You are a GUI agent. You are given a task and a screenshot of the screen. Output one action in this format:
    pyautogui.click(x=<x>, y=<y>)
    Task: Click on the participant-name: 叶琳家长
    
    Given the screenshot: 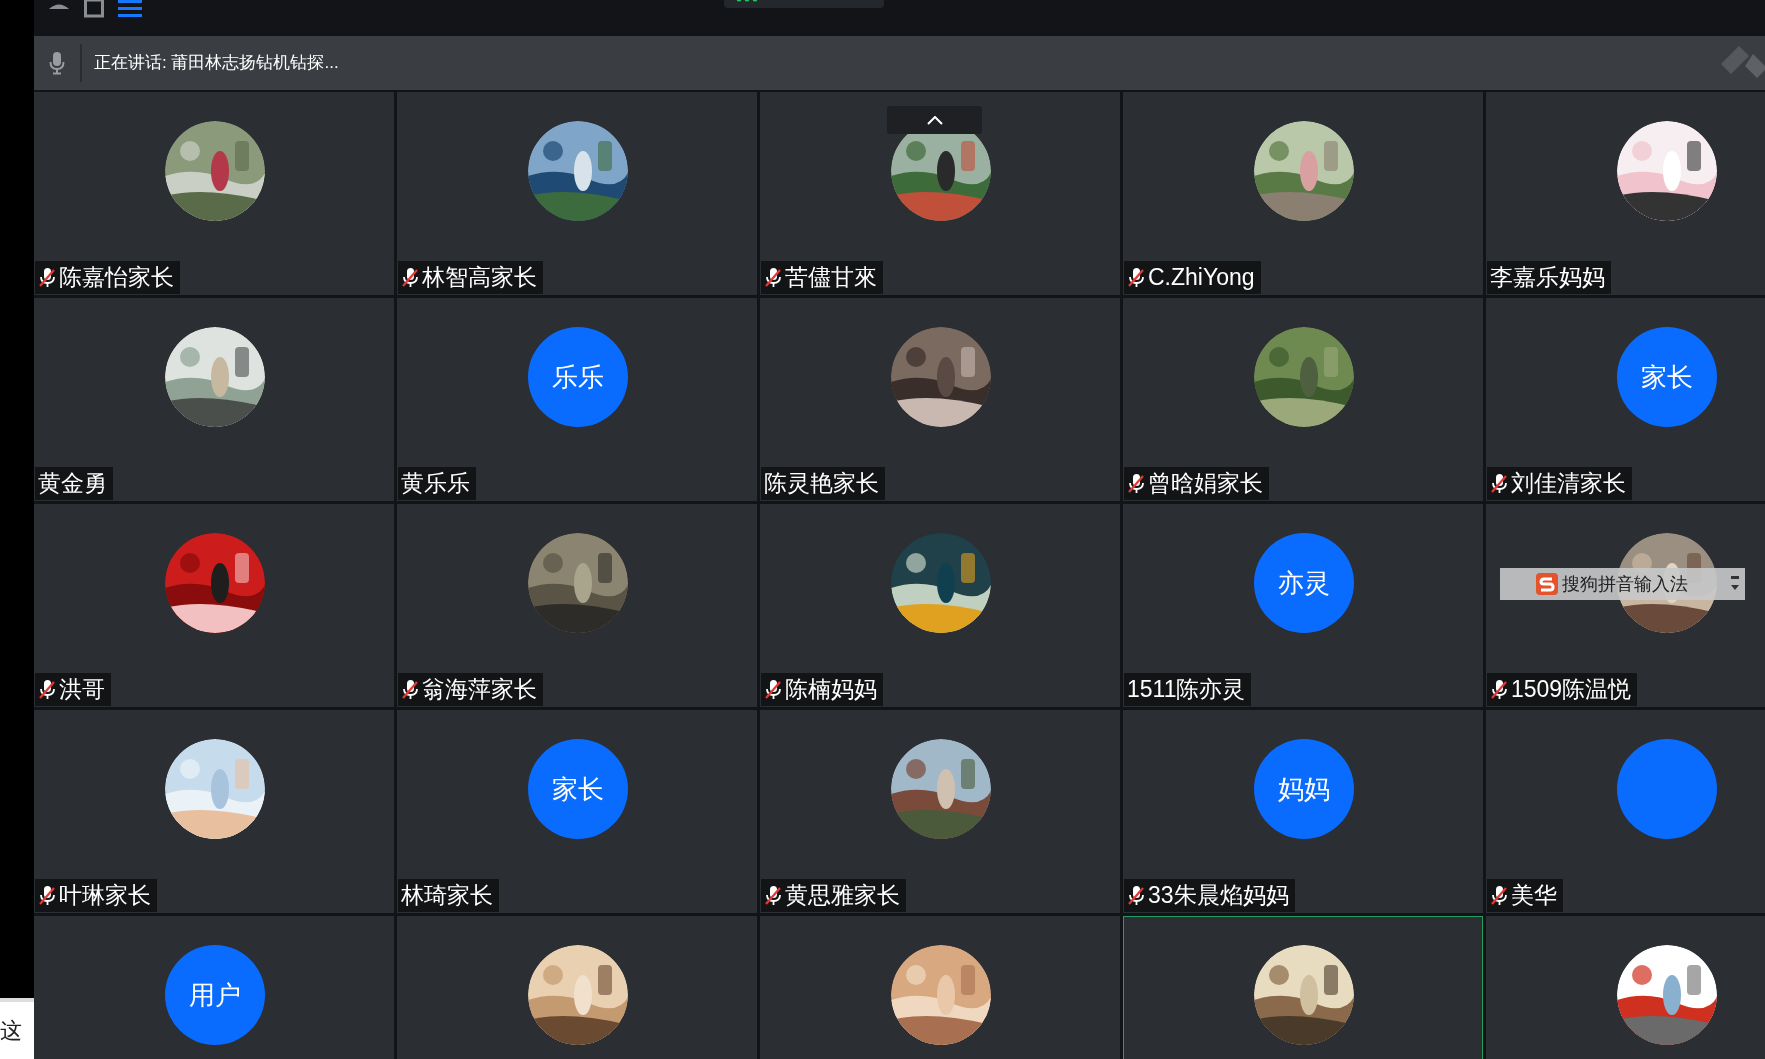 What is the action you would take?
    pyautogui.click(x=105, y=896)
    